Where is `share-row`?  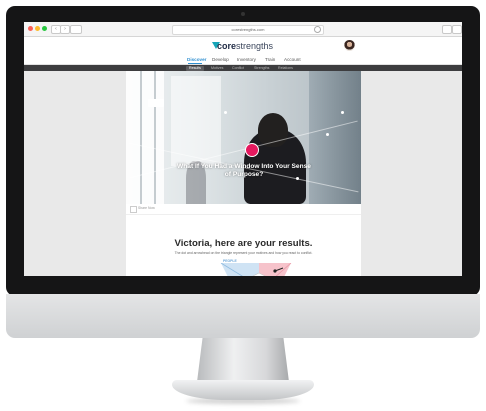 share-row is located at coordinates (243, 209).